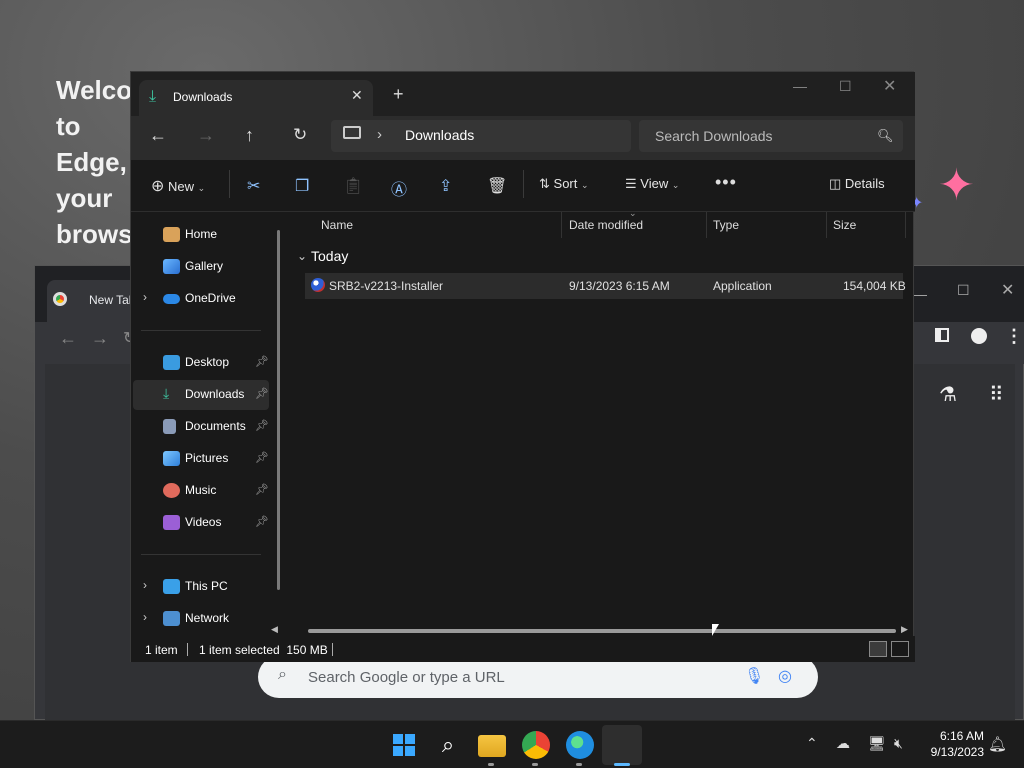 The width and height of the screenshot is (1024, 768). Describe the element at coordinates (96, 162) in the screenshot. I see `edge-welcome-text: Welcome to Edge, your browser` at that location.